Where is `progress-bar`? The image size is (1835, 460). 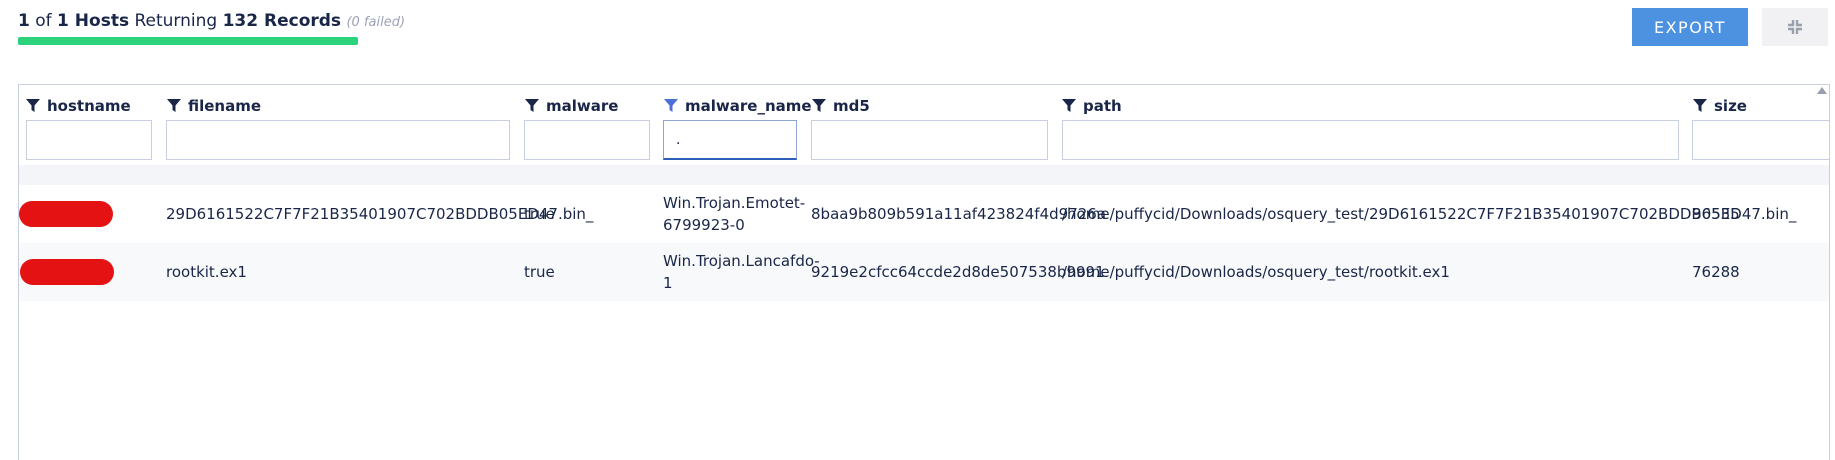
progress-bar is located at coordinates (188, 41).